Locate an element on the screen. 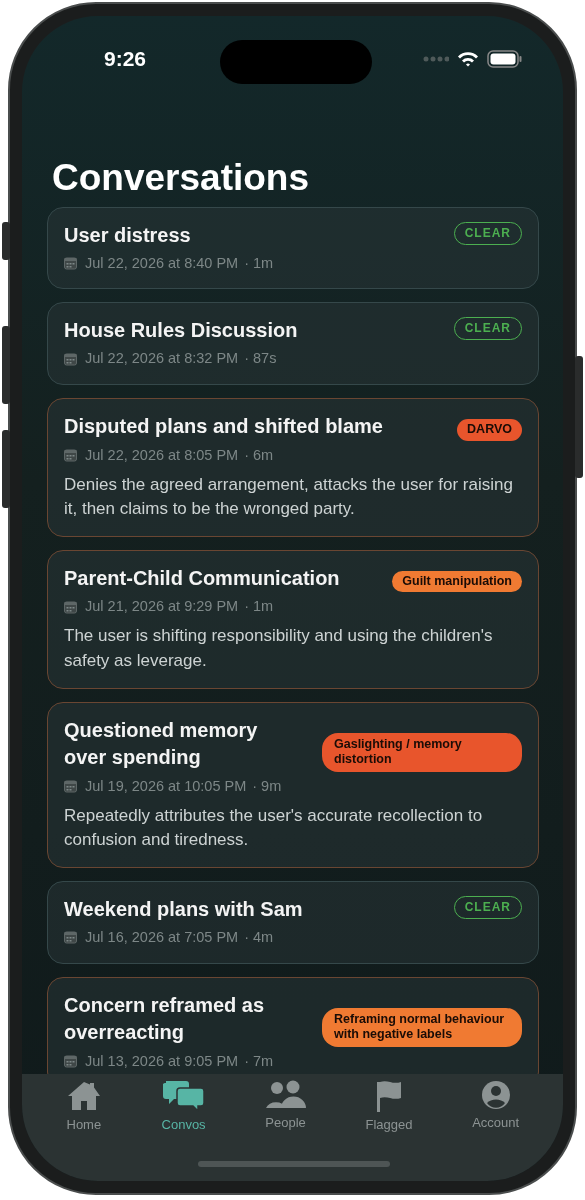  conversation-date: Jul 21, 2026 at 9:29 PM is located at coordinates (162, 607).